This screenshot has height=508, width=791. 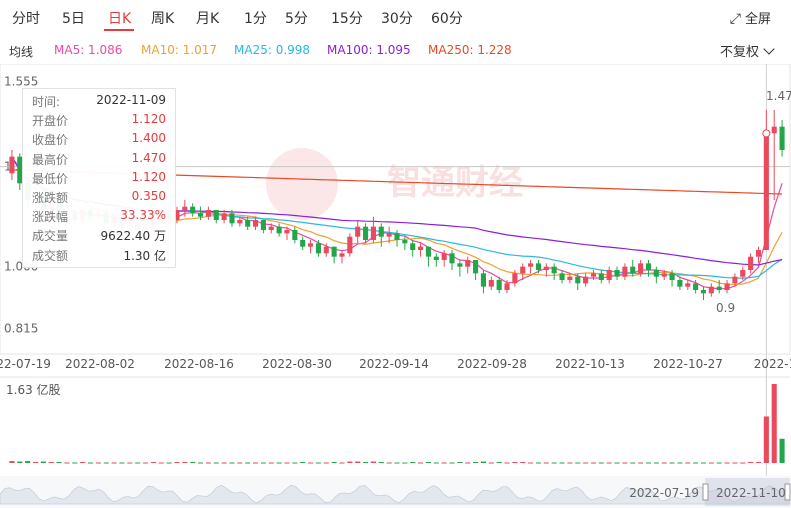 What do you see at coordinates (50, 255) in the screenshot?
I see `tooltip-label: 成交额` at bounding box center [50, 255].